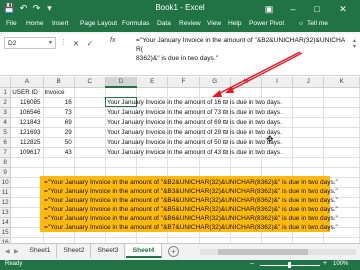  Describe the element at coordinates (6, 132) in the screenshot. I see `row-header: 5` at that location.